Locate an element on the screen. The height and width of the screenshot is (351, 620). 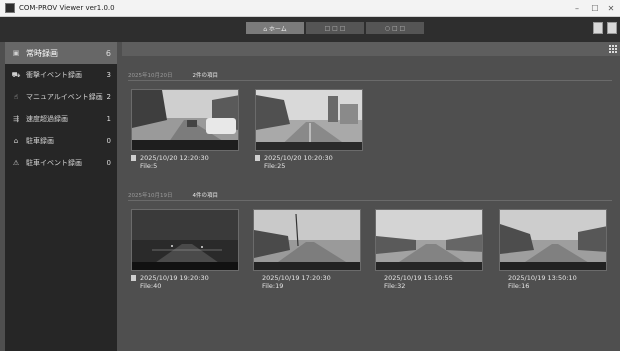
sidebar-item-label: マニュアルイベント録画 is located at coordinates (64, 97).